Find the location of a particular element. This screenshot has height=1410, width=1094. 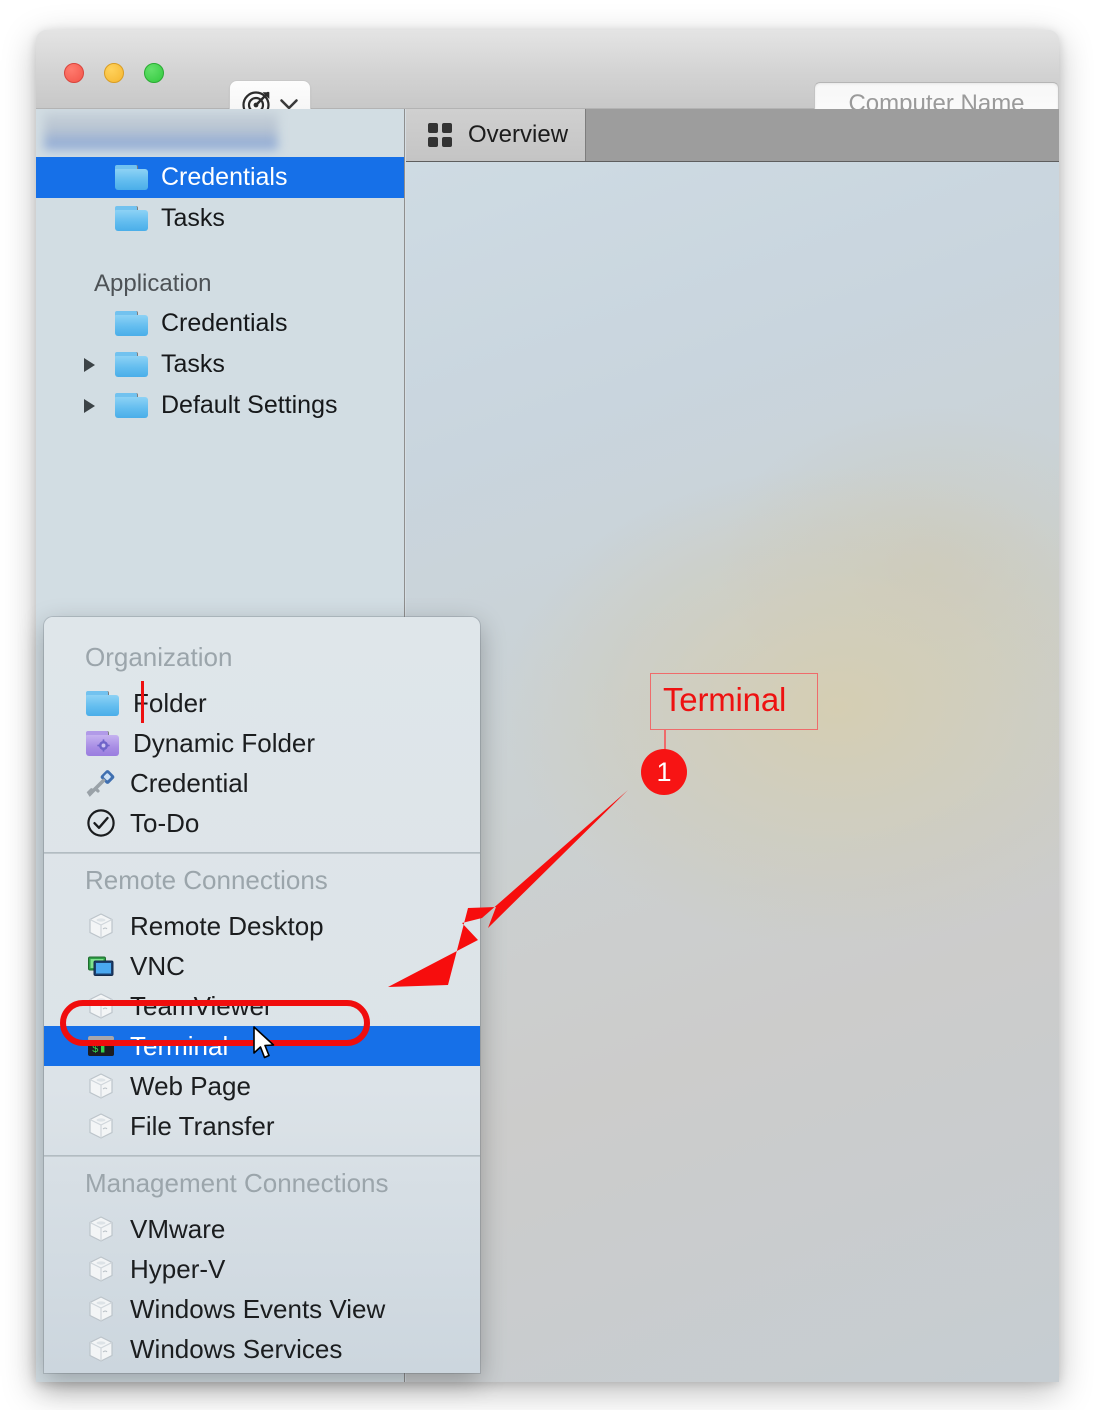

menu-item-dynamic-folder: Dynamic Folder is located at coordinates (262, 743).